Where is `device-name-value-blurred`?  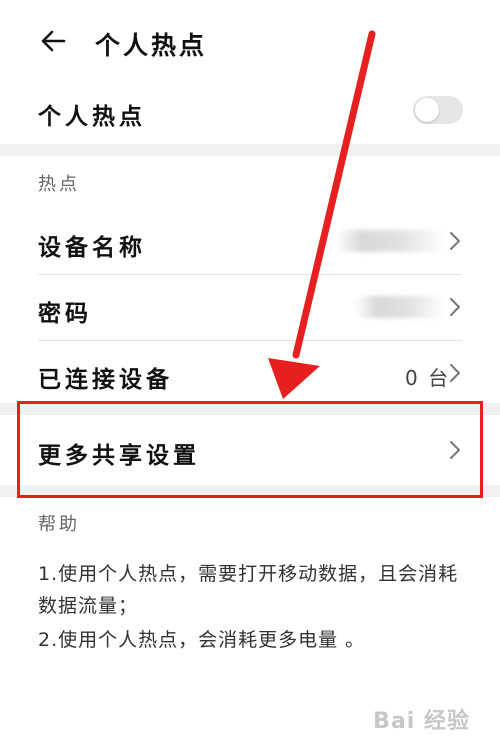 device-name-value-blurred is located at coordinates (390, 241).